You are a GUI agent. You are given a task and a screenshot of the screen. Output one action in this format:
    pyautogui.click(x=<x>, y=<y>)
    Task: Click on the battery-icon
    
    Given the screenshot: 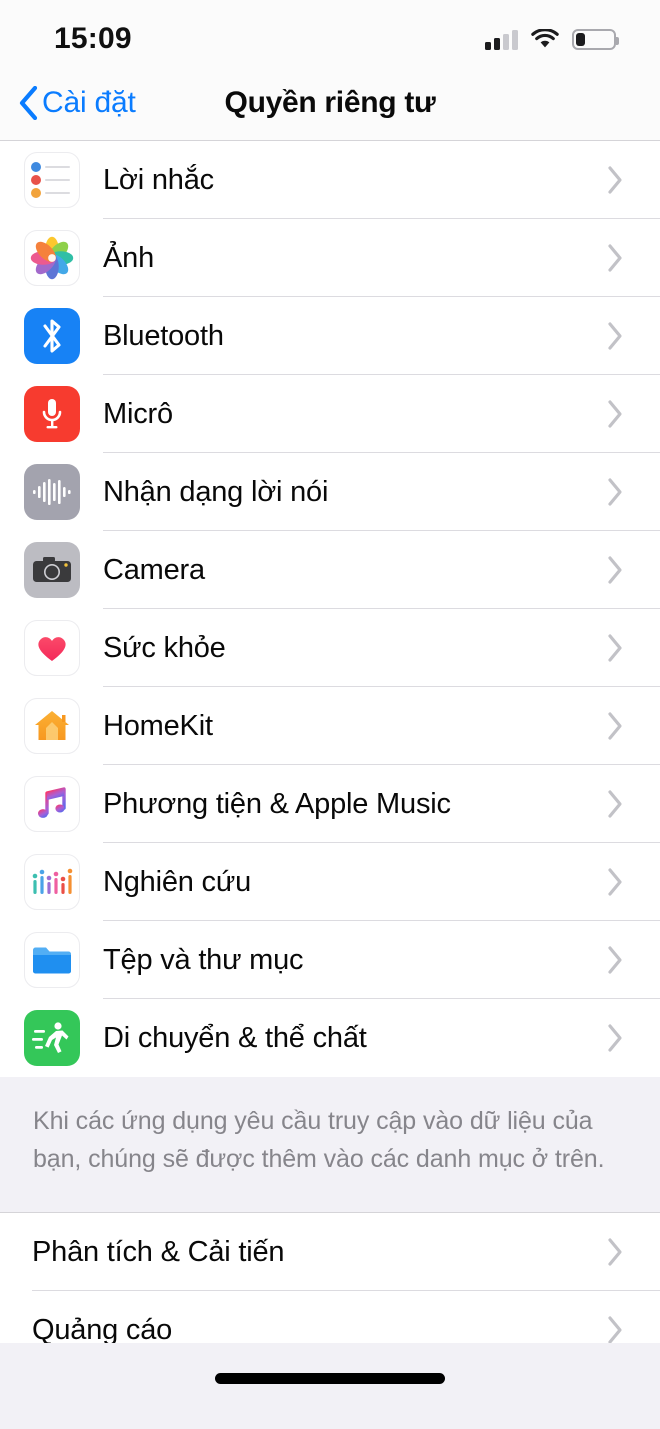 What is the action you would take?
    pyautogui.click(x=595, y=39)
    